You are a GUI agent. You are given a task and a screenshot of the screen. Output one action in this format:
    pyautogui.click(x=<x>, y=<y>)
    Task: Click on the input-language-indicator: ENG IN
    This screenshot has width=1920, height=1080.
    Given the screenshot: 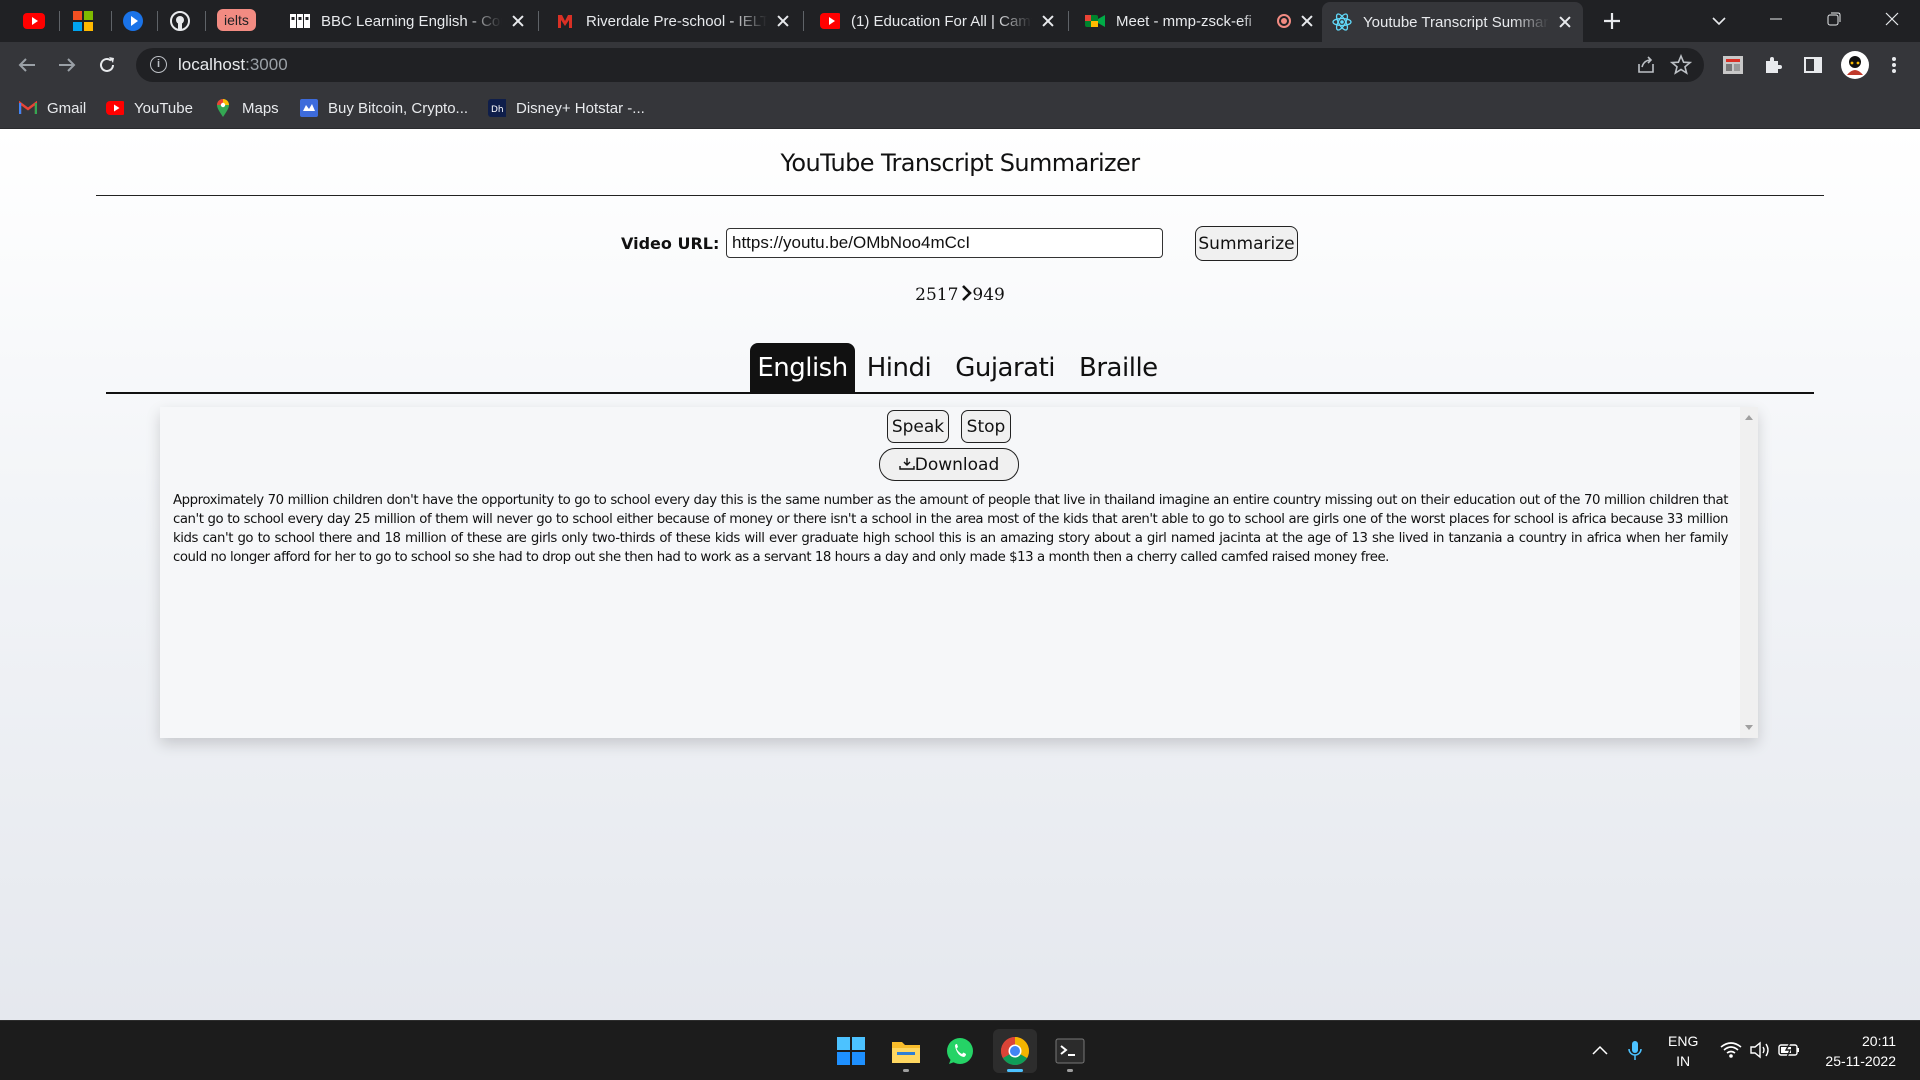 What is the action you would take?
    pyautogui.click(x=1683, y=1051)
    